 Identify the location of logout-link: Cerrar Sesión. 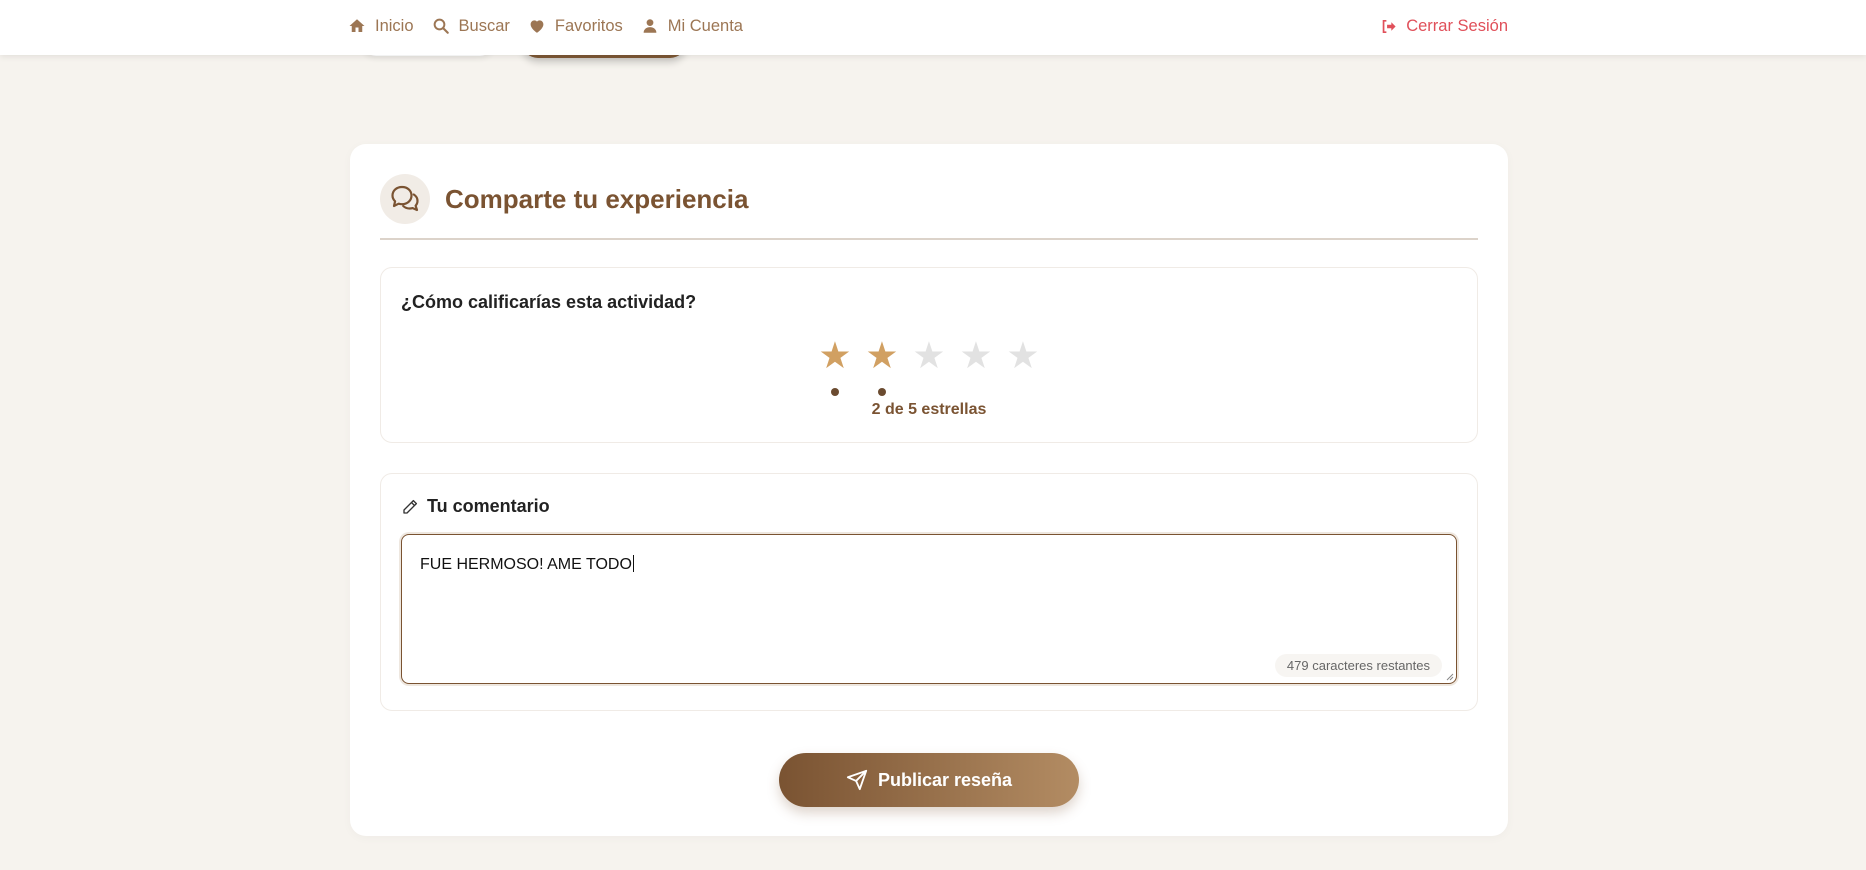
(1444, 26).